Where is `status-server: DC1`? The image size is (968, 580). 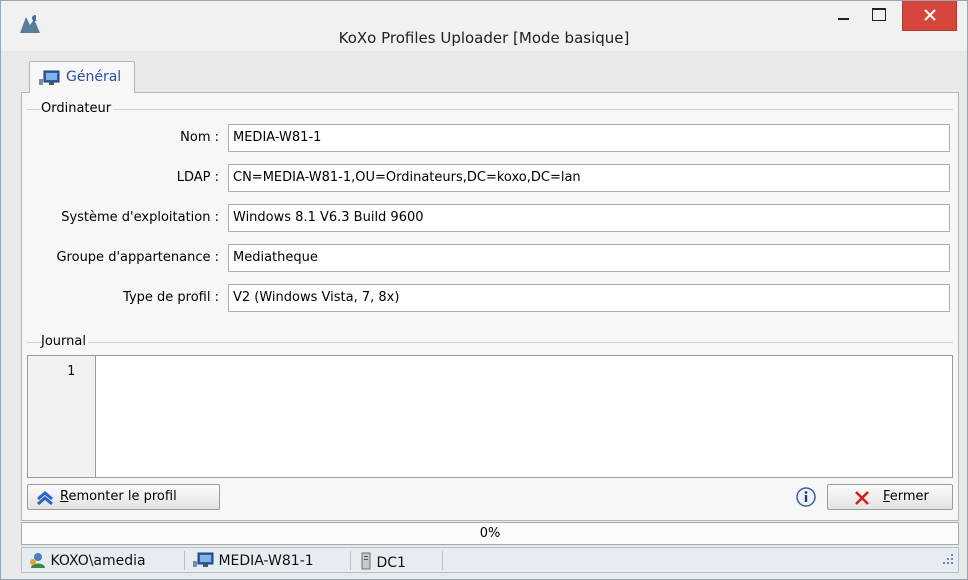 status-server: DC1 is located at coordinates (383, 561).